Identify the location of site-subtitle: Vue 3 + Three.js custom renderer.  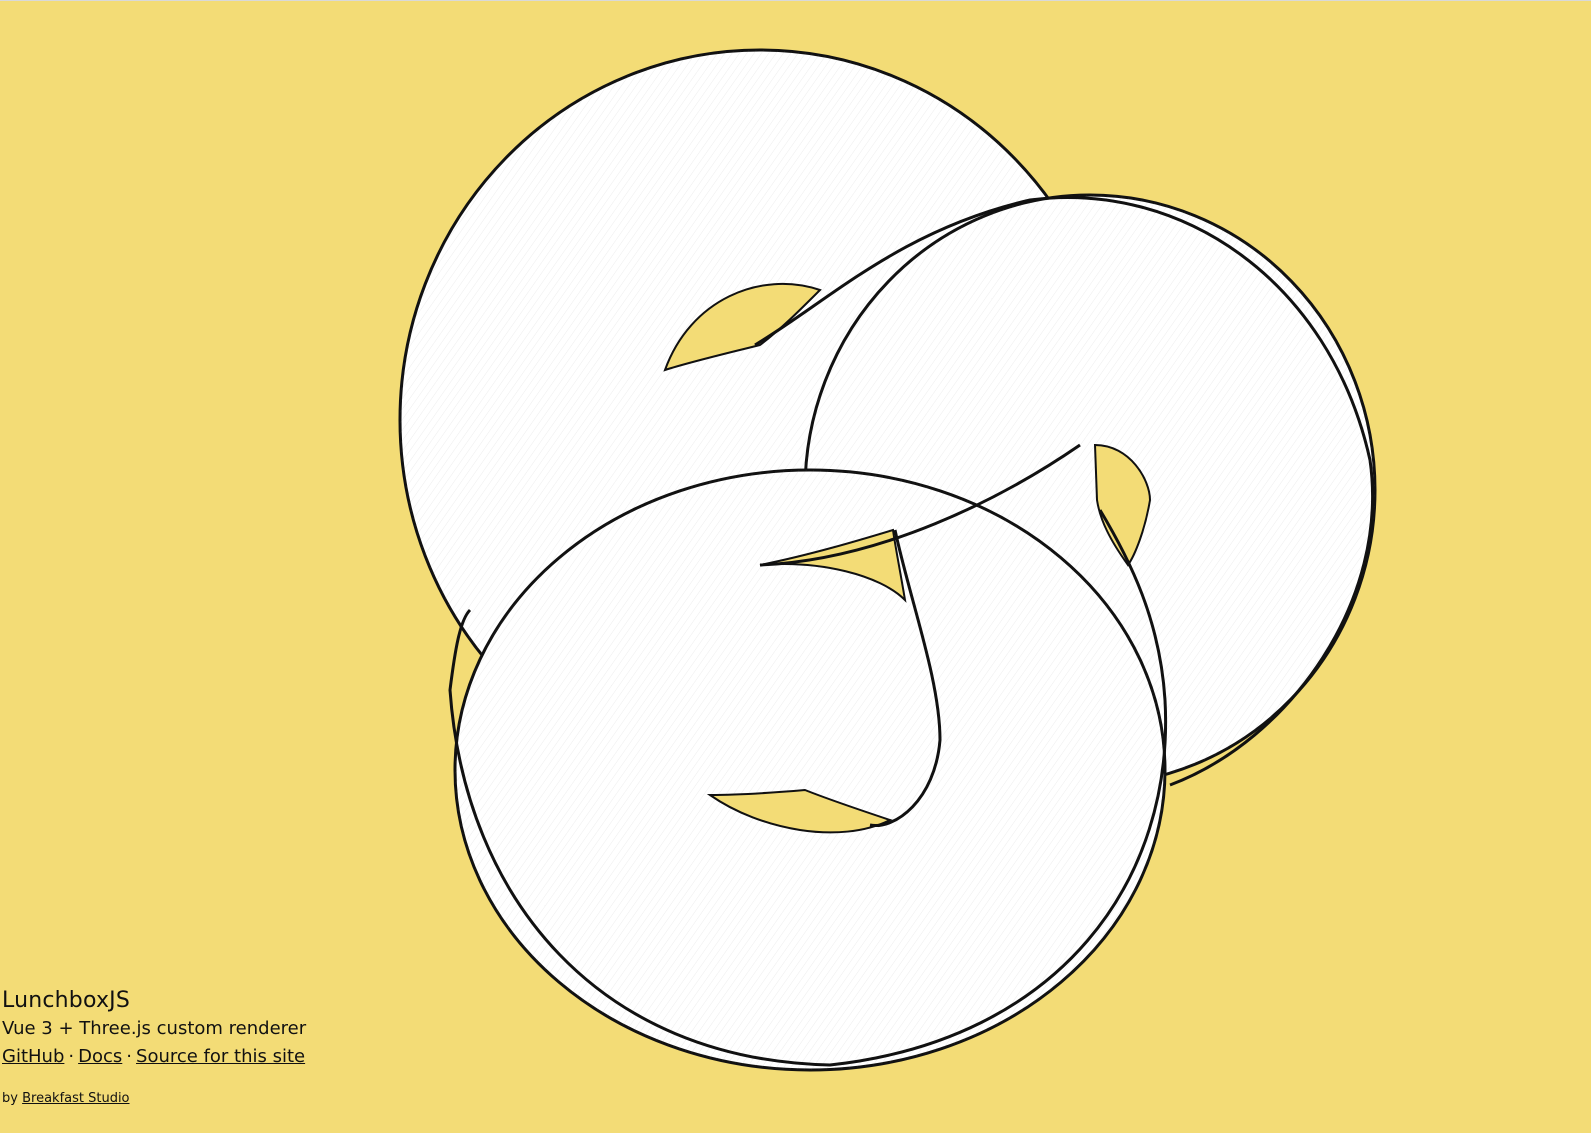
(154, 1029).